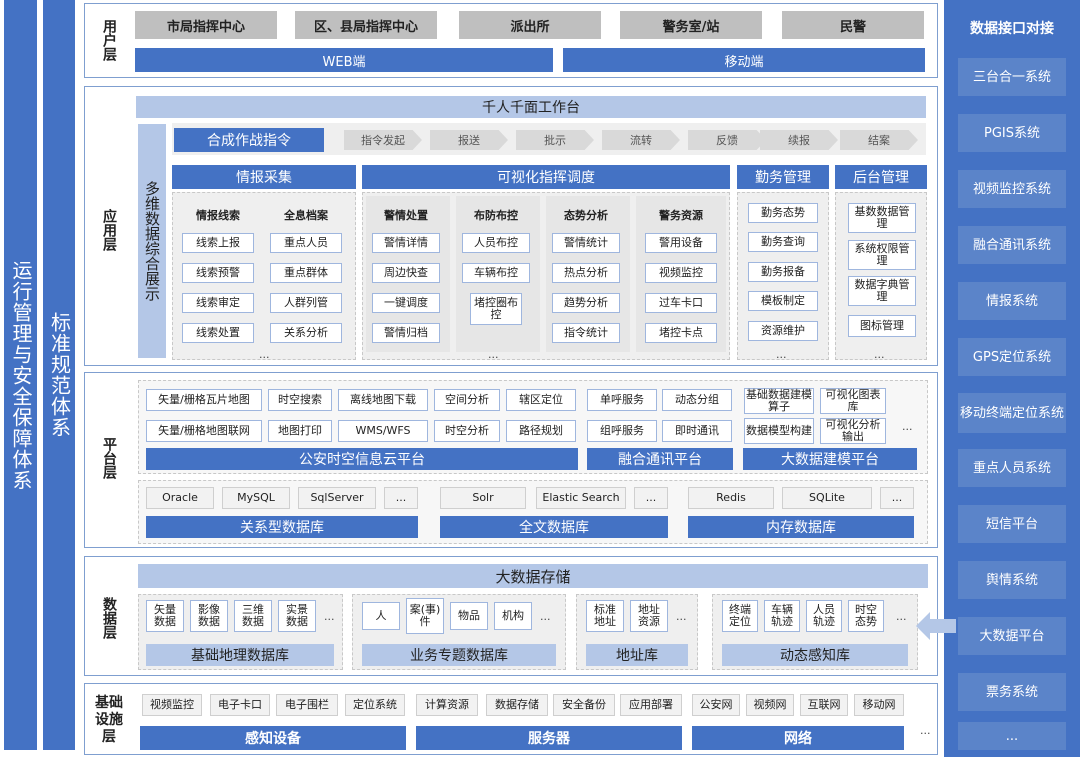 Image resolution: width=1080 pixels, height=757 pixels. What do you see at coordinates (853, 25) in the screenshot?
I see `role-officer: 民警` at bounding box center [853, 25].